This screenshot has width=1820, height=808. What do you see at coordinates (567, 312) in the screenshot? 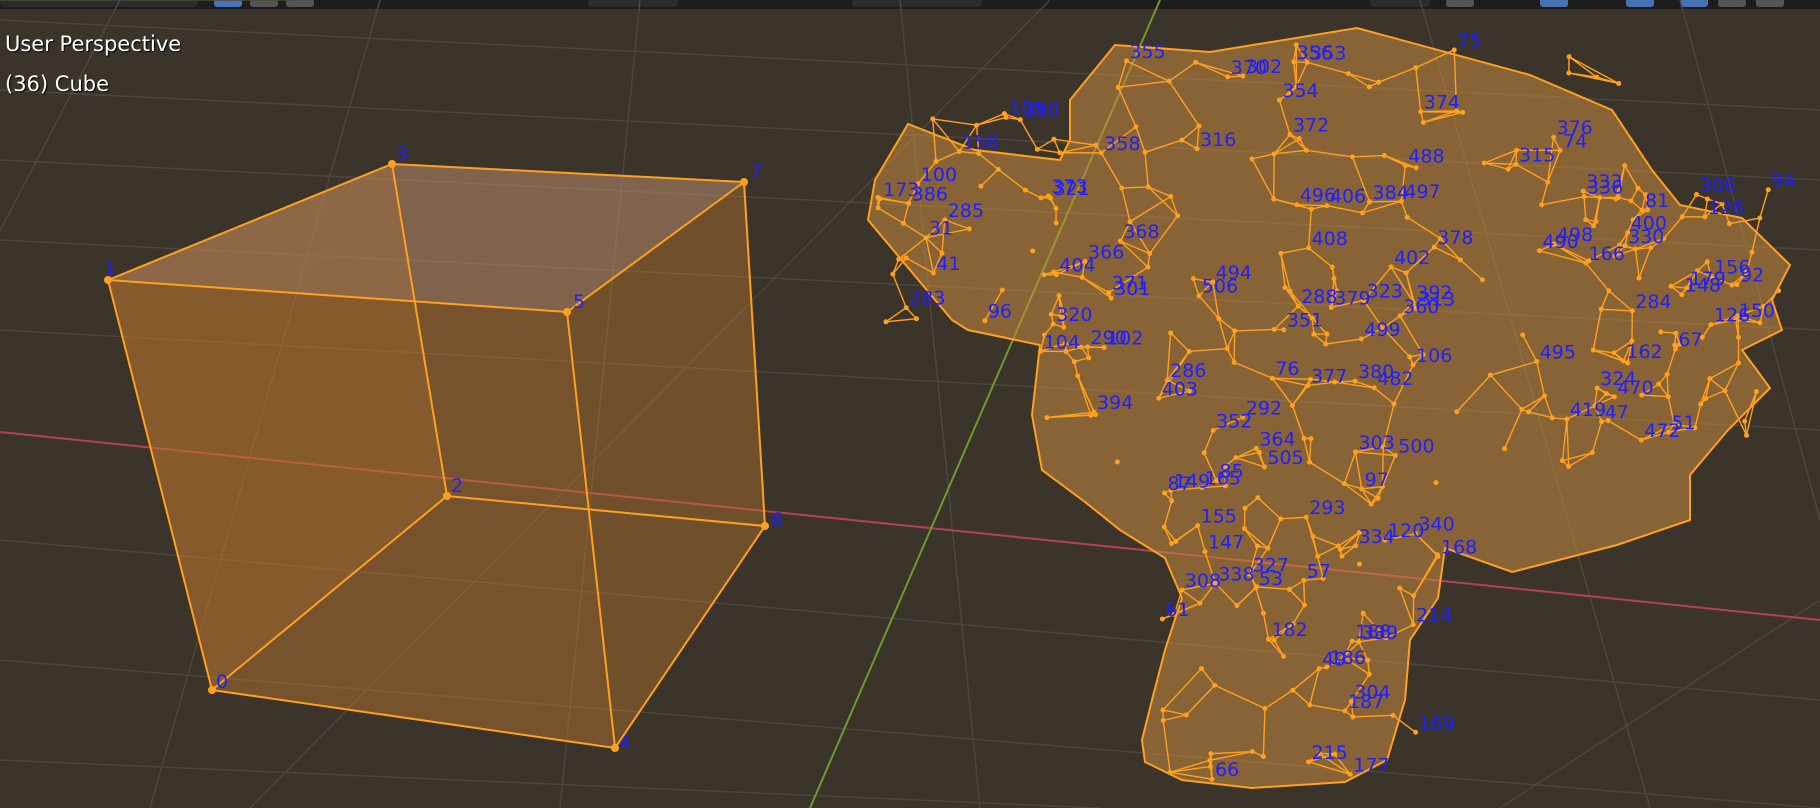
I see `cube-vertex` at bounding box center [567, 312].